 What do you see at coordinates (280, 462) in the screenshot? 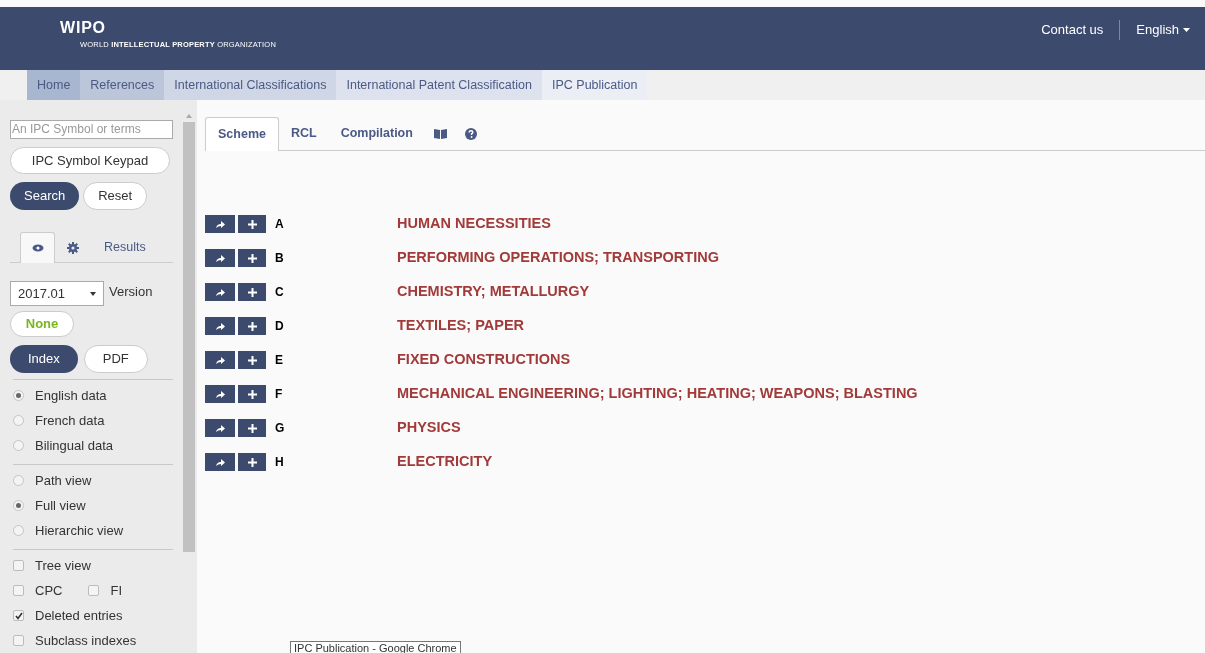
I see `section-symbol: H` at bounding box center [280, 462].